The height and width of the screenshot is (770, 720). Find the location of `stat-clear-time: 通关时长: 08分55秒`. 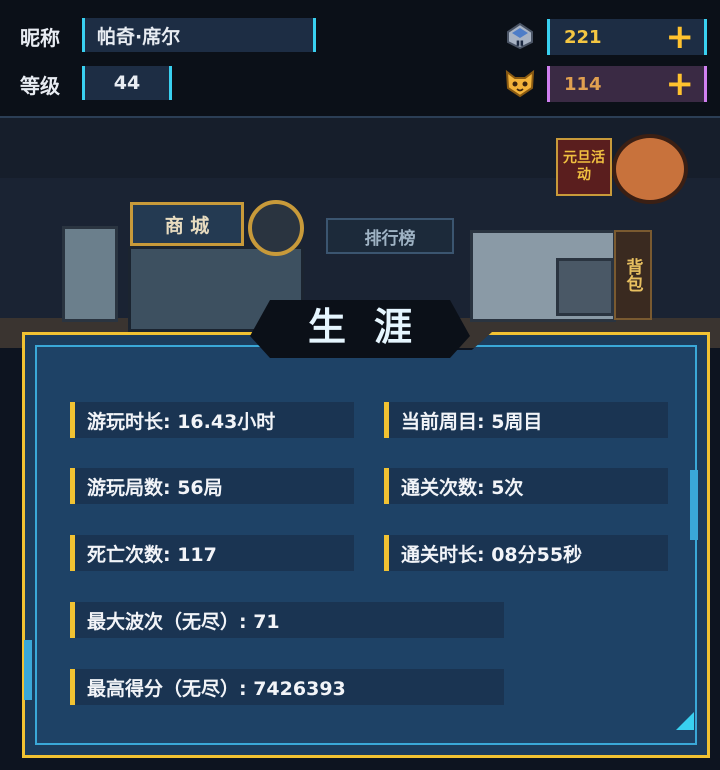

stat-clear-time: 通关时长: 08分55秒 is located at coordinates (526, 553).